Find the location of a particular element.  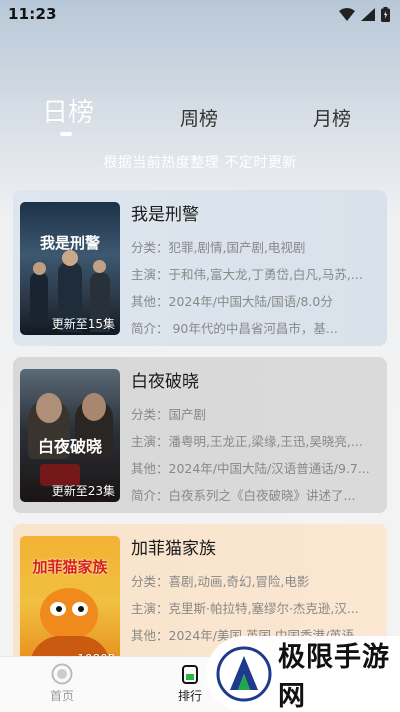

page-subtitle: 根据当前热度整理 不定时更新 is located at coordinates (200, 163).